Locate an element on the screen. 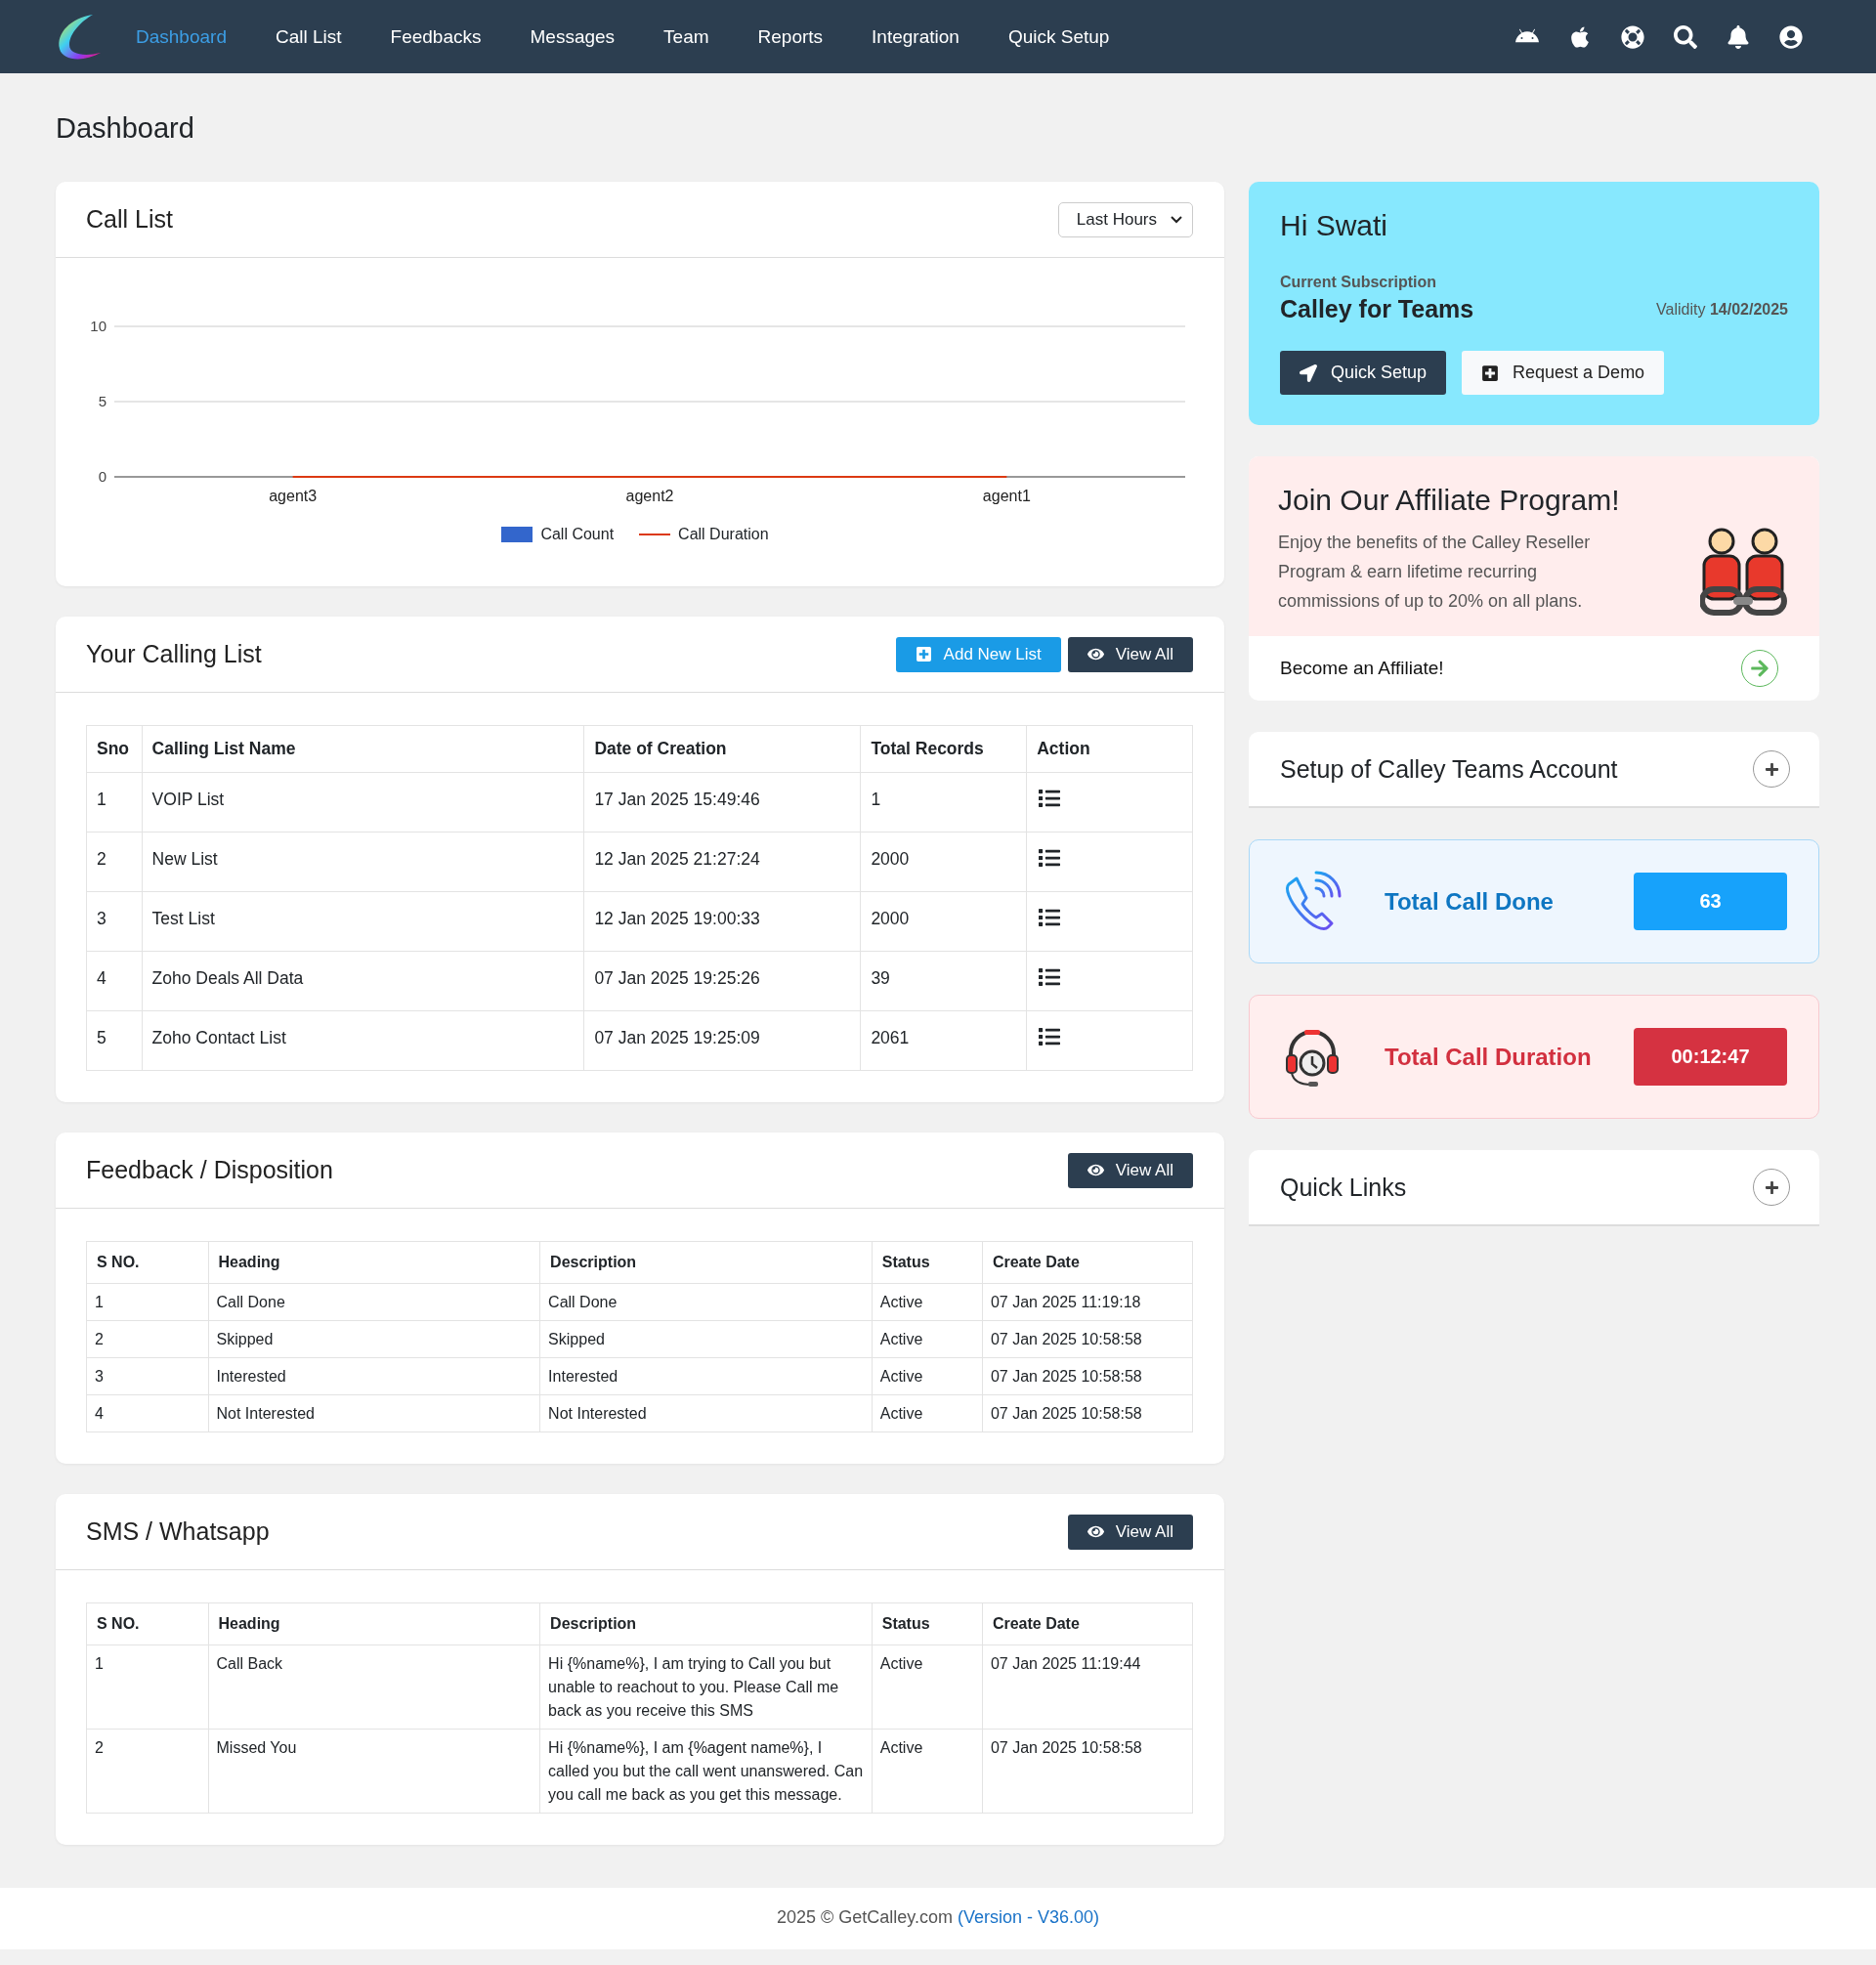 Image resolution: width=1876 pixels, height=1965 pixels. table-cell: VOIP List is located at coordinates (363, 803).